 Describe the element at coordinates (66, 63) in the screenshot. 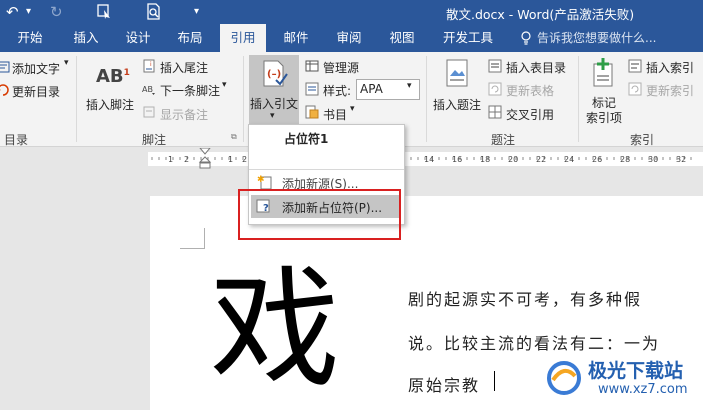

I see `add-text-dropdown-icon: ▾` at that location.